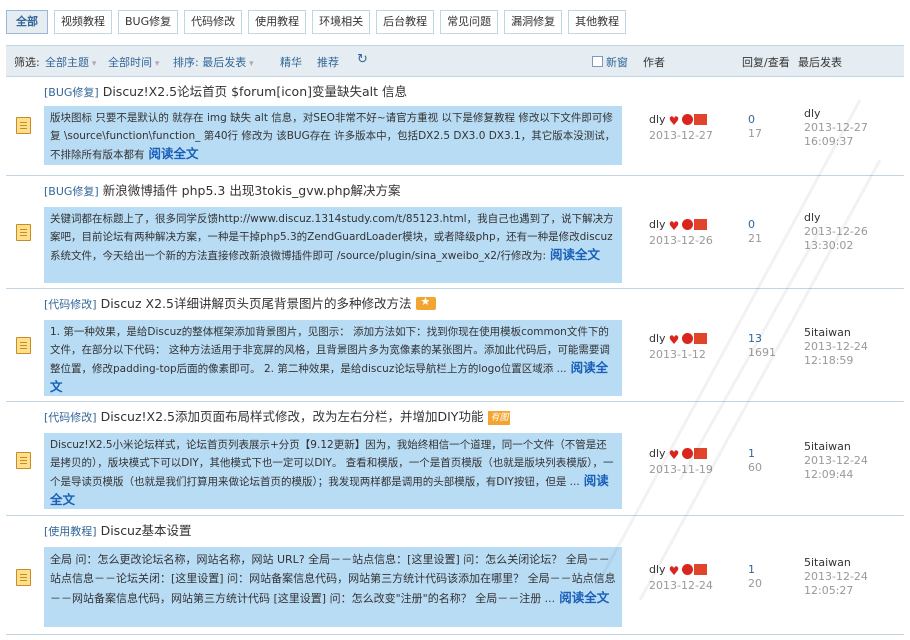 This screenshot has height=640, width=910. I want to click on view-count: 20, so click(755, 583).